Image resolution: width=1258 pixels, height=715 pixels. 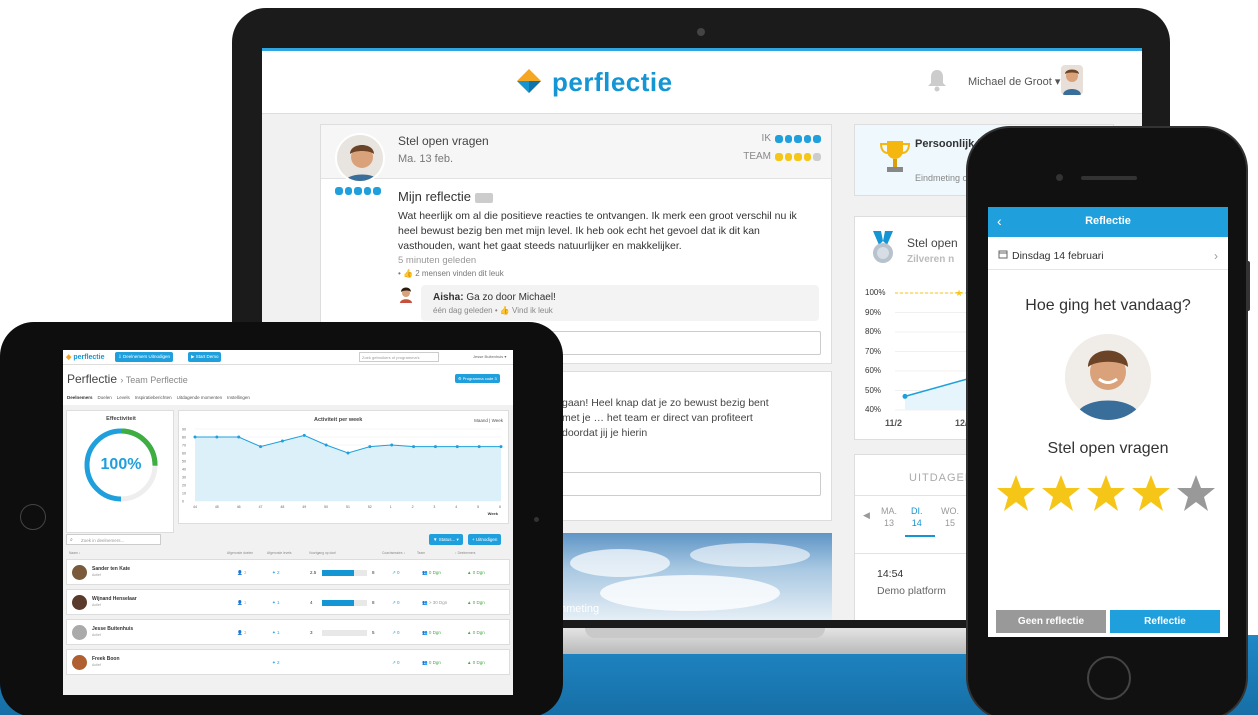 I want to click on x-tick: 48, so click(x=282, y=507).